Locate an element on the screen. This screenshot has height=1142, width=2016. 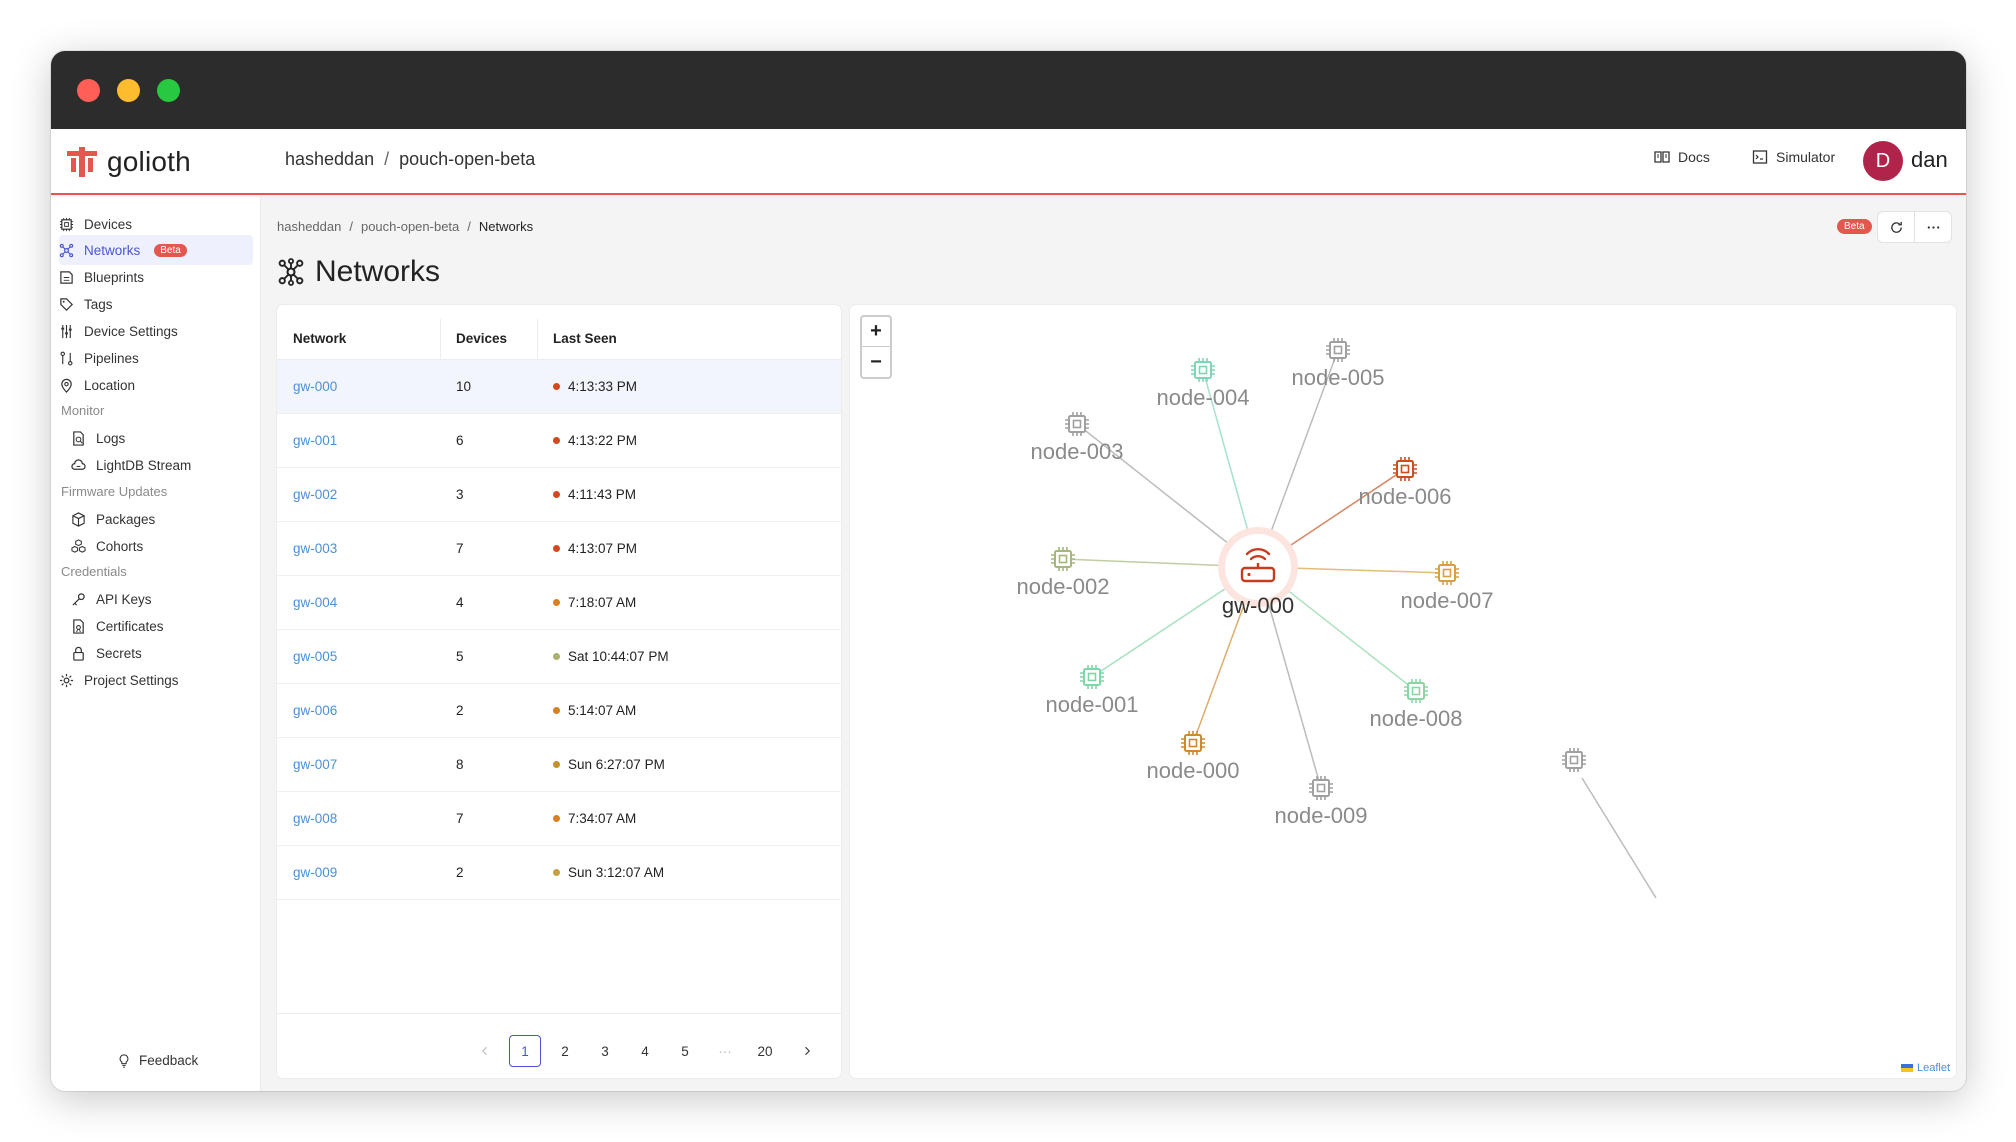
table-row: gw-000 10 4:13:33 PM is located at coordinates (559, 387).